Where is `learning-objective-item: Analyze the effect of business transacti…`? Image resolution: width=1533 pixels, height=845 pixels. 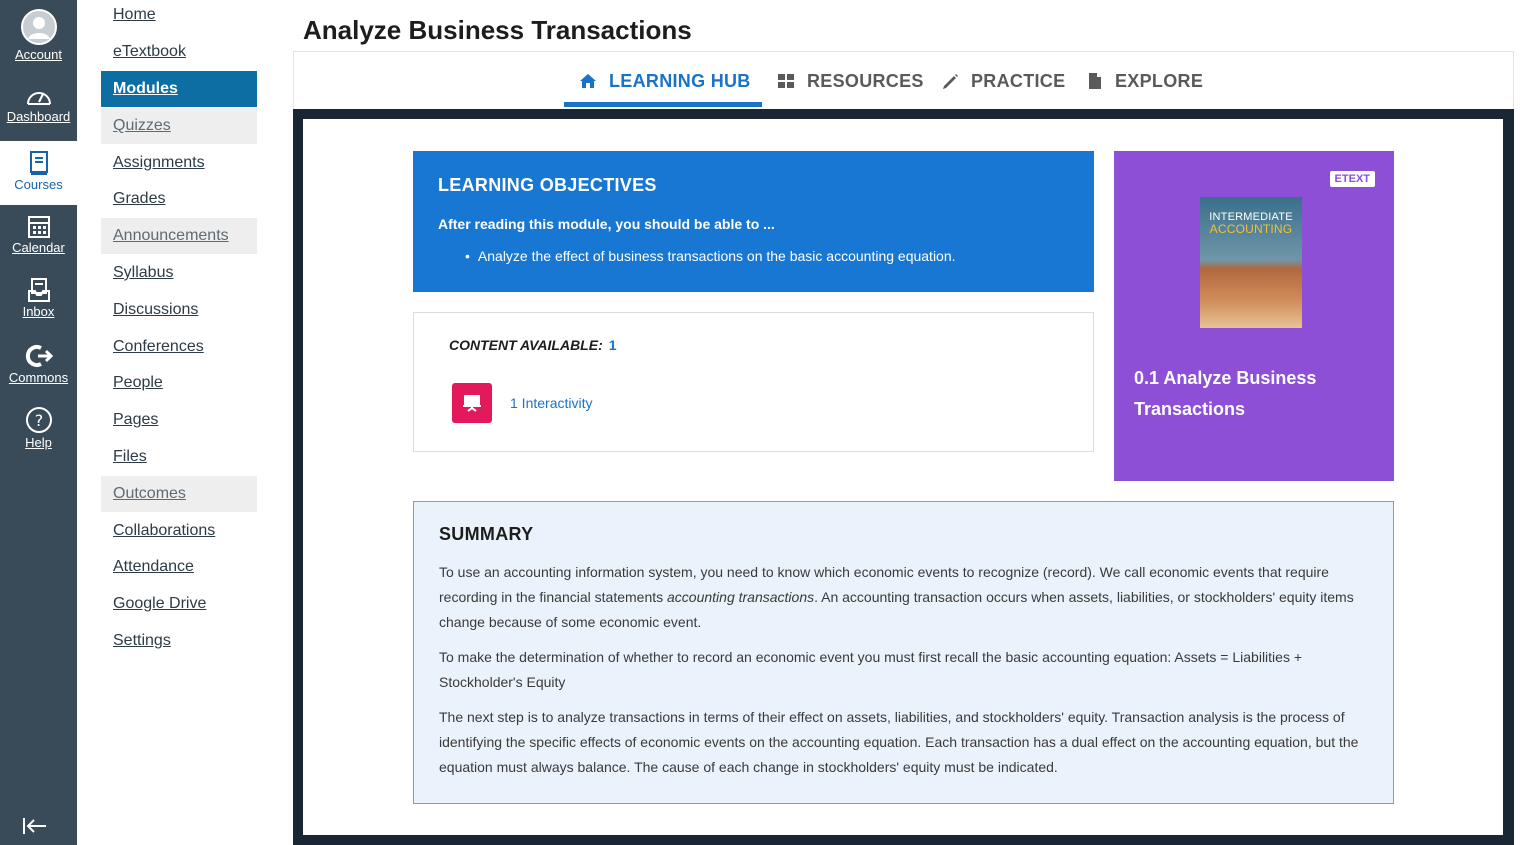
learning-objective-item: Analyze the effect of business transacti… is located at coordinates (767, 256).